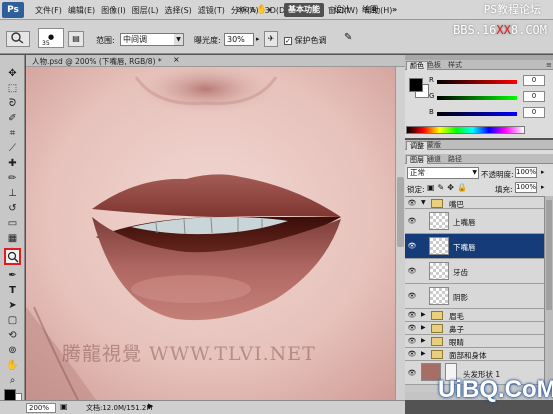 The image size is (553, 414). I want to click on layer-row: 👁 ▶ 面部和身体, so click(474, 354).